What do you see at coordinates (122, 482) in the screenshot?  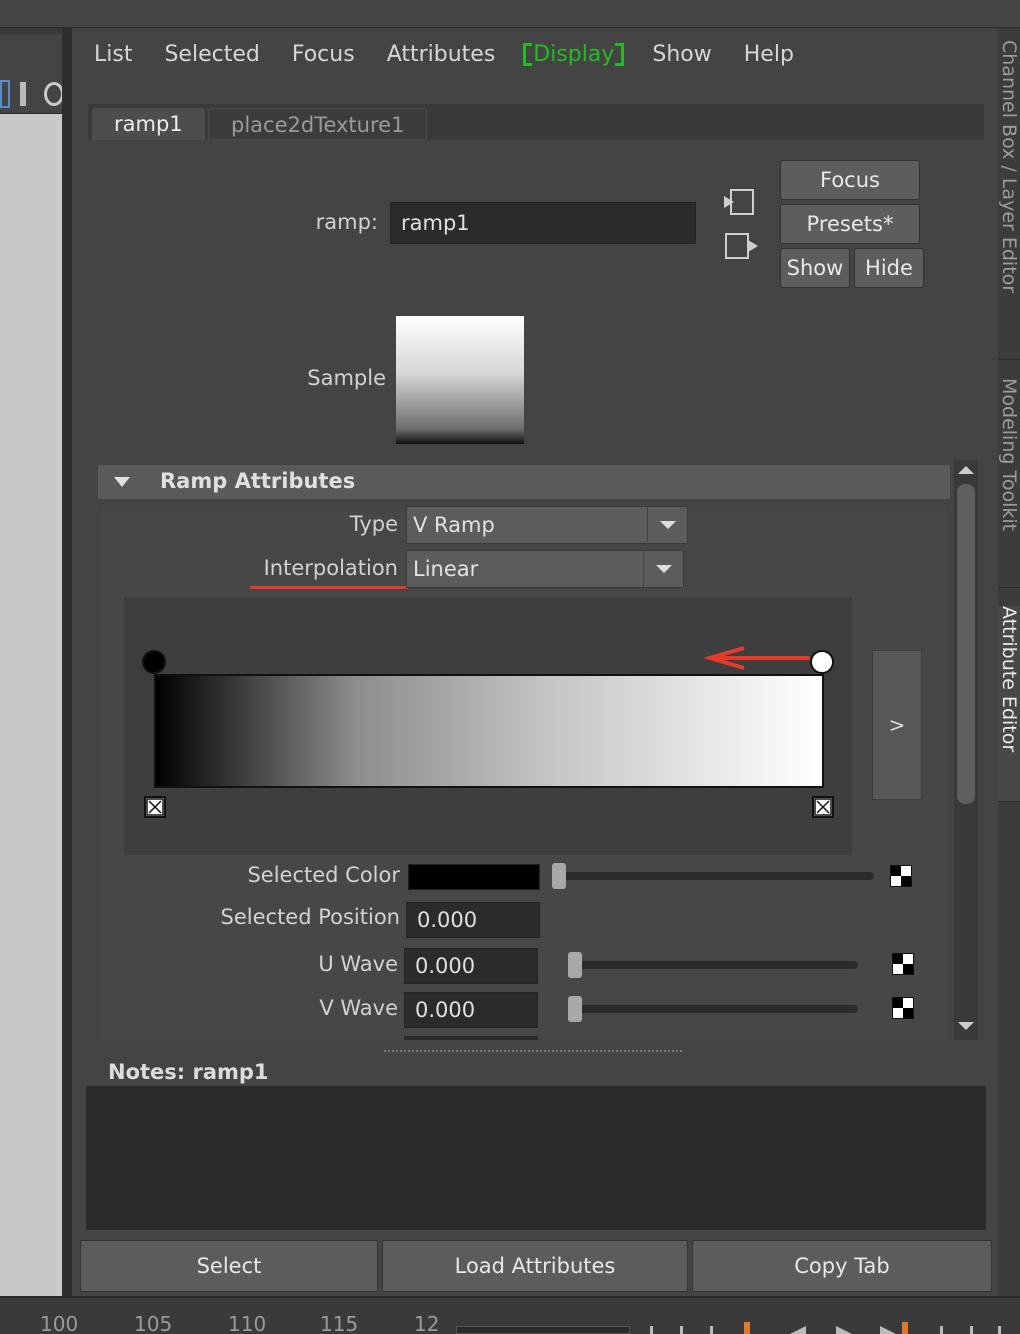 I see `collapse-triangle-icon` at bounding box center [122, 482].